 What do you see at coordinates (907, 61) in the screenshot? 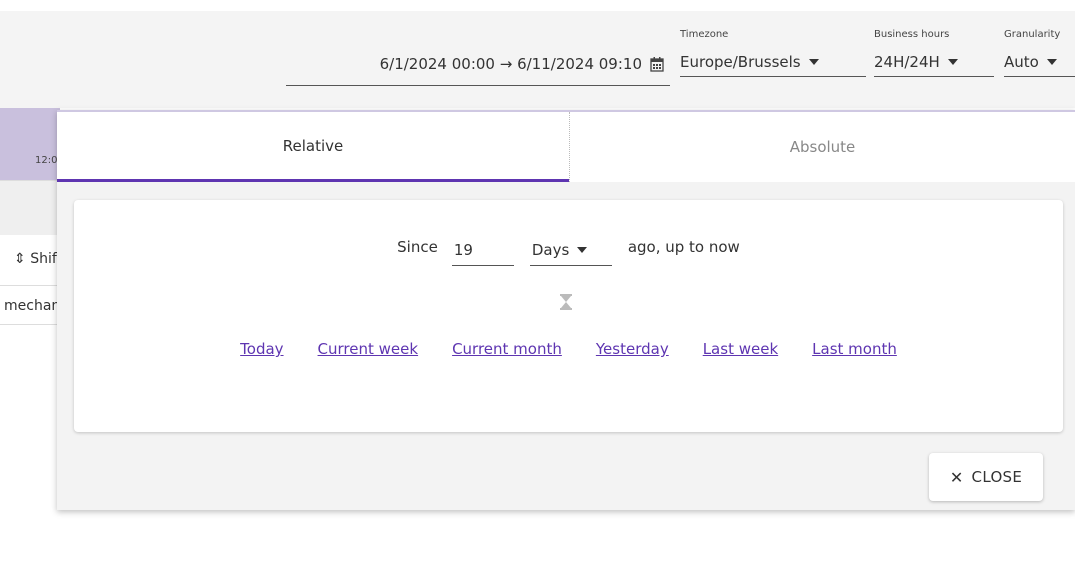
I see `business-hours-value: 24H/24H` at bounding box center [907, 61].